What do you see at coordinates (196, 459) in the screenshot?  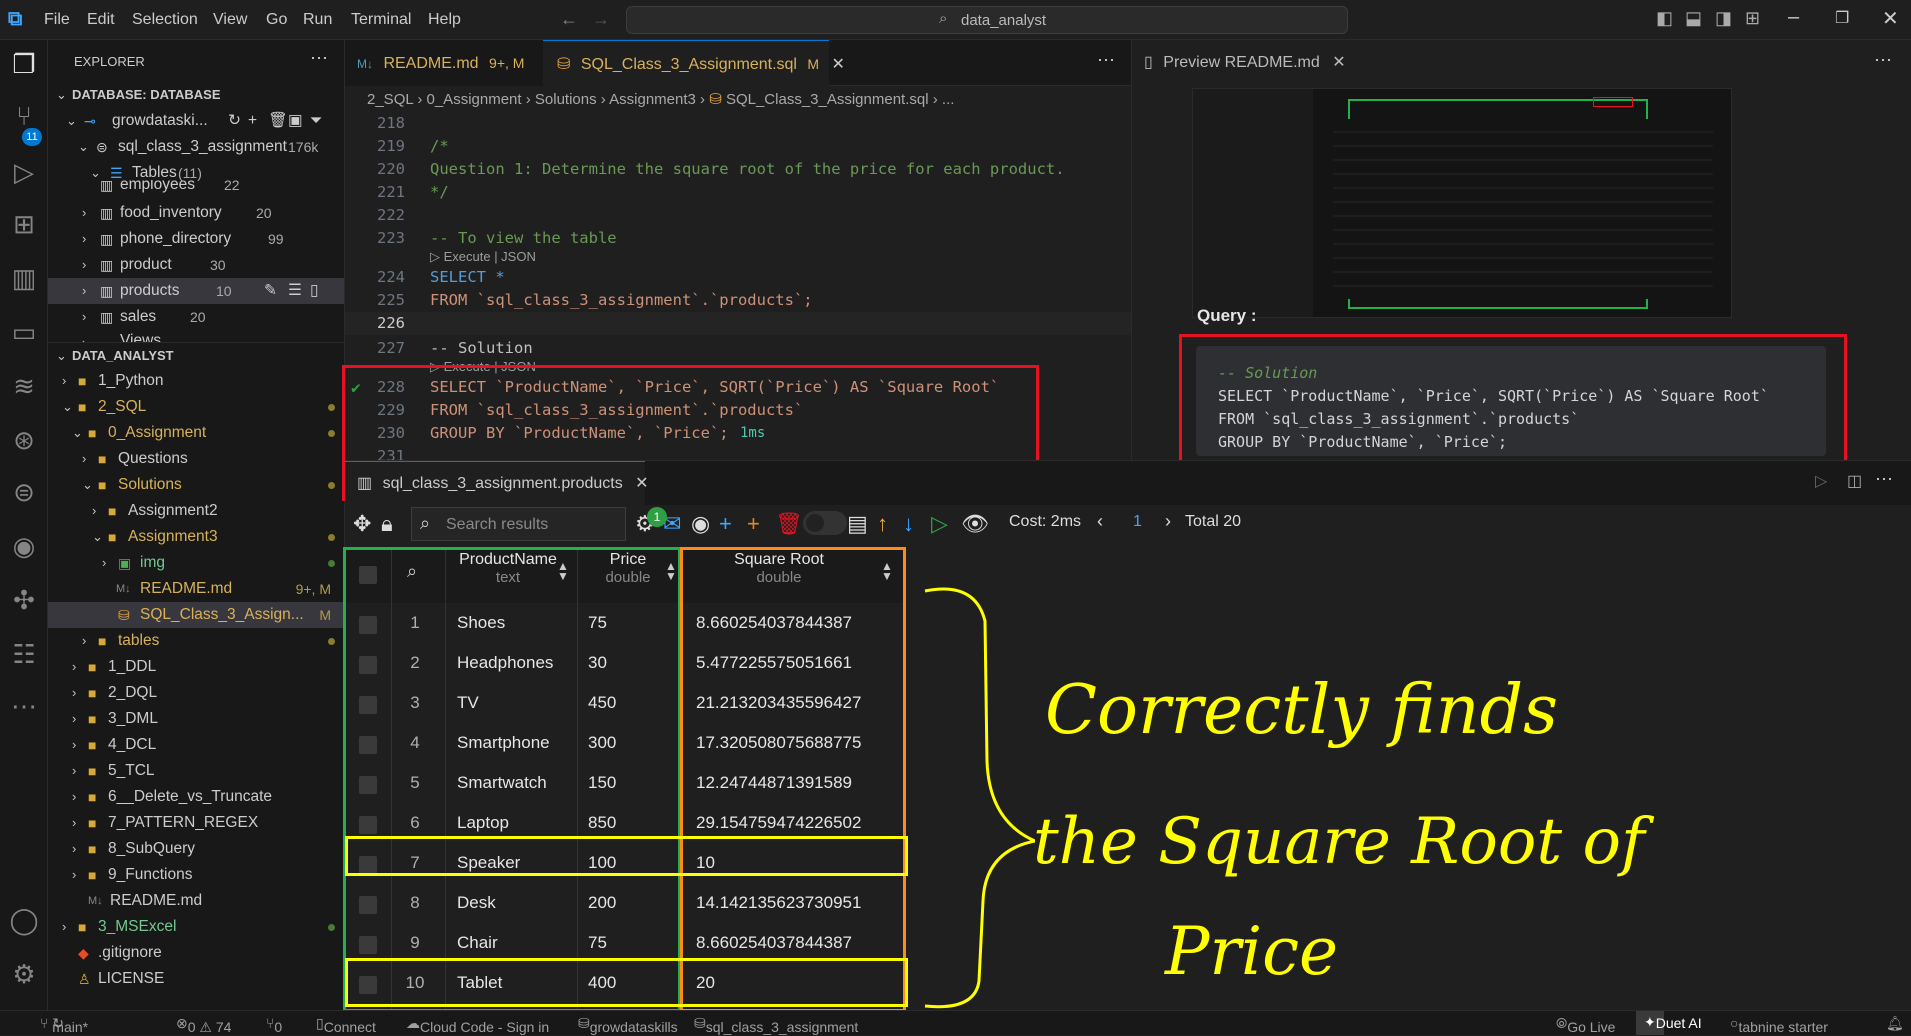 I see `folder-questions: › ■ Questions` at bounding box center [196, 459].